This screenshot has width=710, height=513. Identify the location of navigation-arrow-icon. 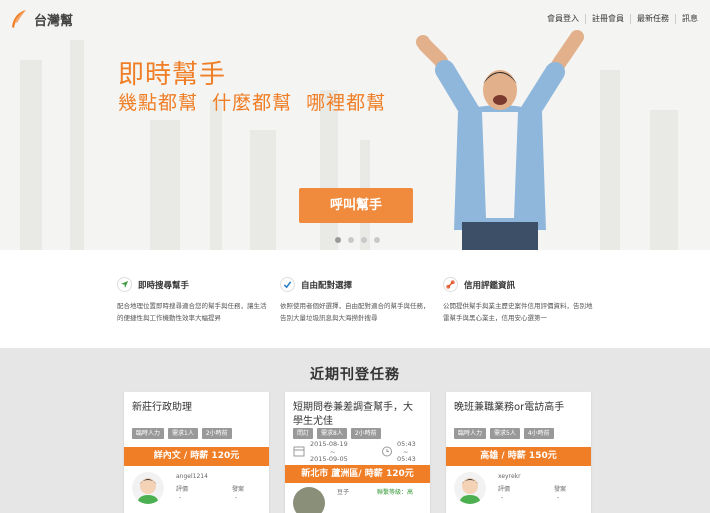
(124, 284).